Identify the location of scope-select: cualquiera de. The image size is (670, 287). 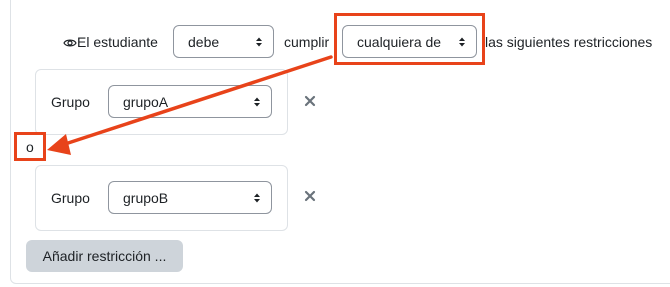
(409, 41).